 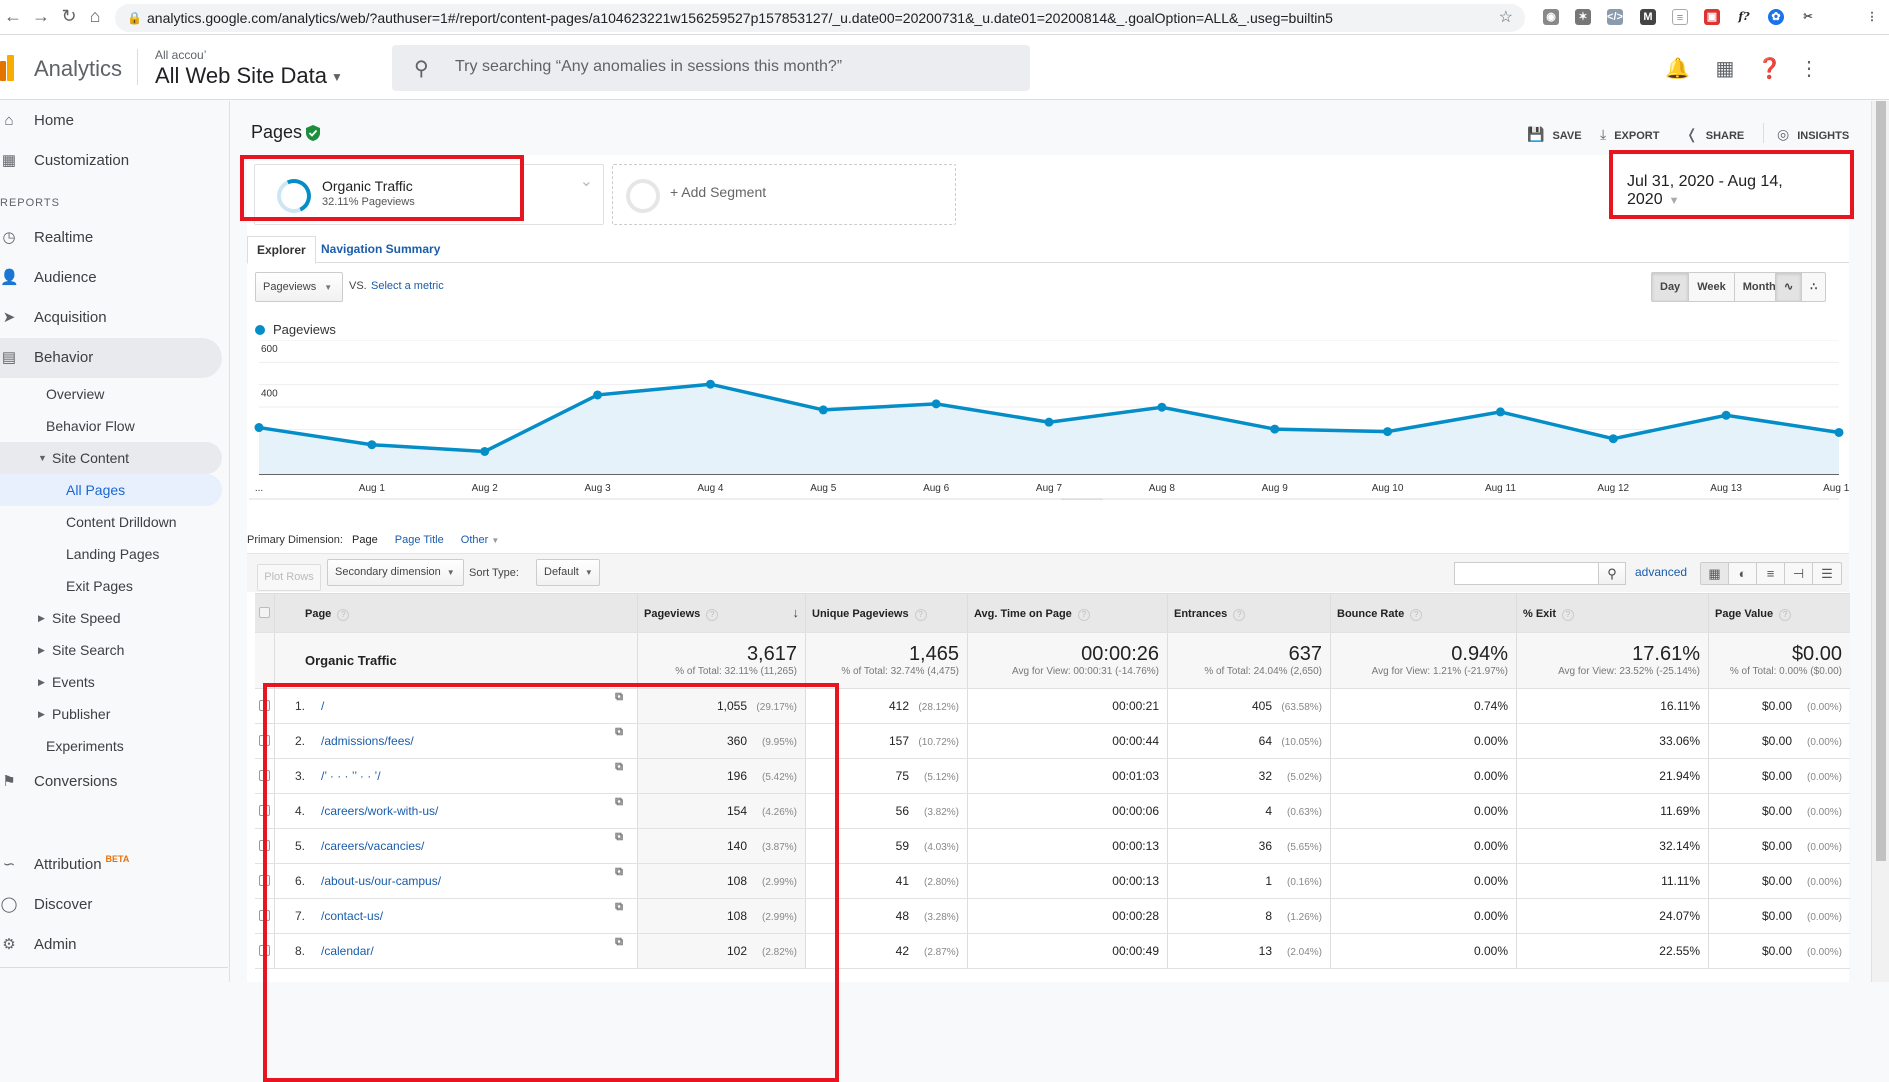 I want to click on code-extension-icon: </>, so click(x=1615, y=17).